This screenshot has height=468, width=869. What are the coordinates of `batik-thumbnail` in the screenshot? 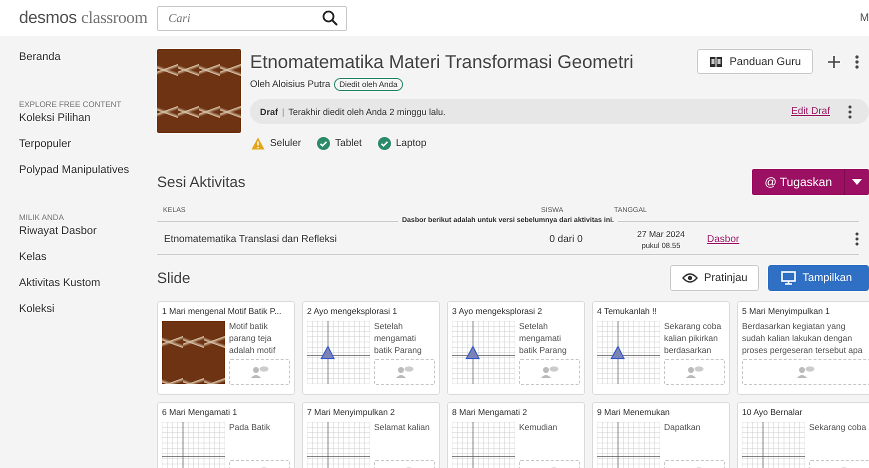 It's located at (193, 352).